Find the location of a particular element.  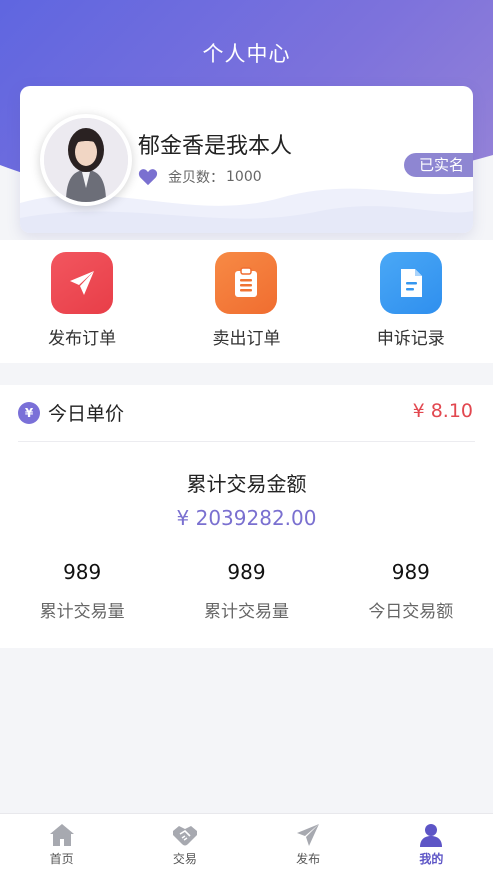

clipboard-icon is located at coordinates (246, 282).